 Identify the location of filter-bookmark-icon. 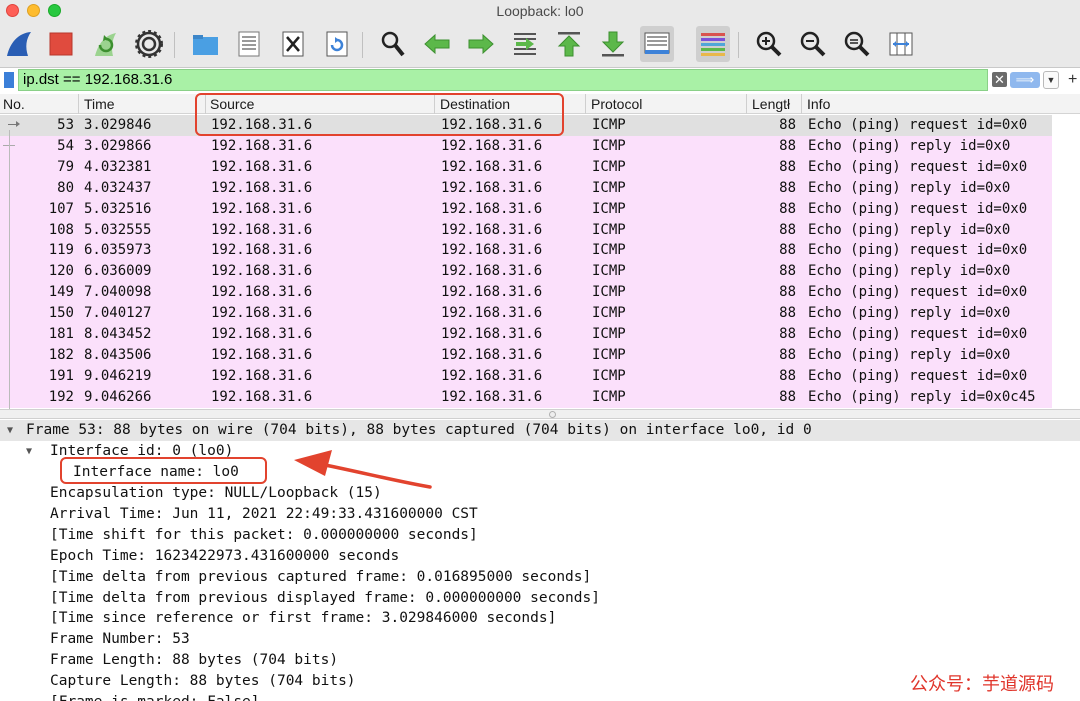
(9, 80).